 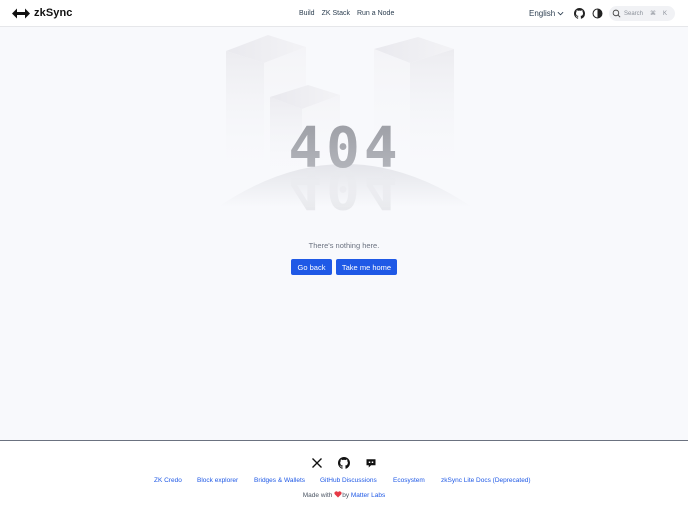 What do you see at coordinates (344, 245) in the screenshot?
I see `not-found-message: There's nothing here.` at bounding box center [344, 245].